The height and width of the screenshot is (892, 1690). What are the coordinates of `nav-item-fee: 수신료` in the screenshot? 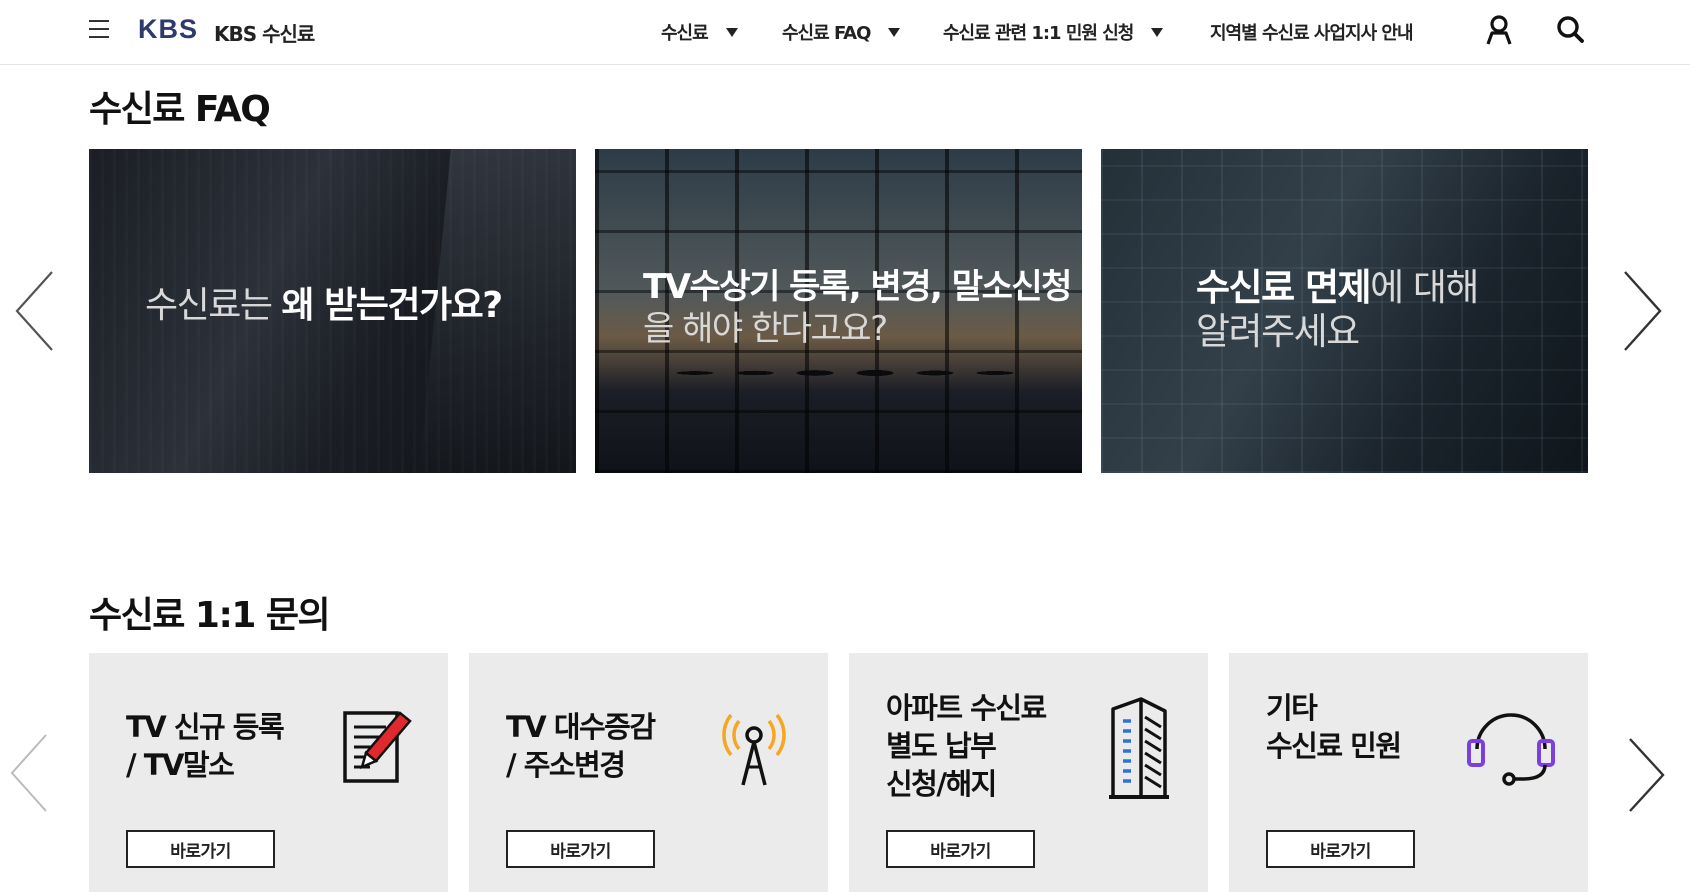 It's located at (699, 32).